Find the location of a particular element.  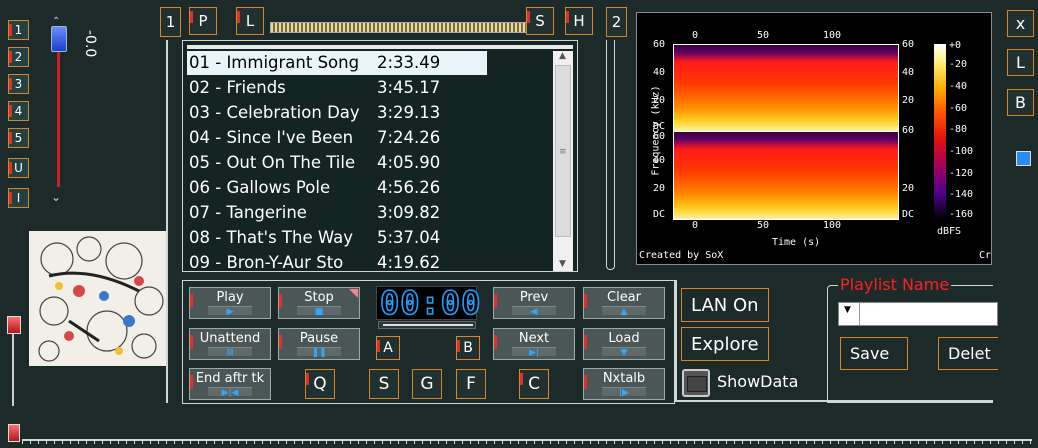

dropdown-arrow-icon: ▼ is located at coordinates (847, 310).